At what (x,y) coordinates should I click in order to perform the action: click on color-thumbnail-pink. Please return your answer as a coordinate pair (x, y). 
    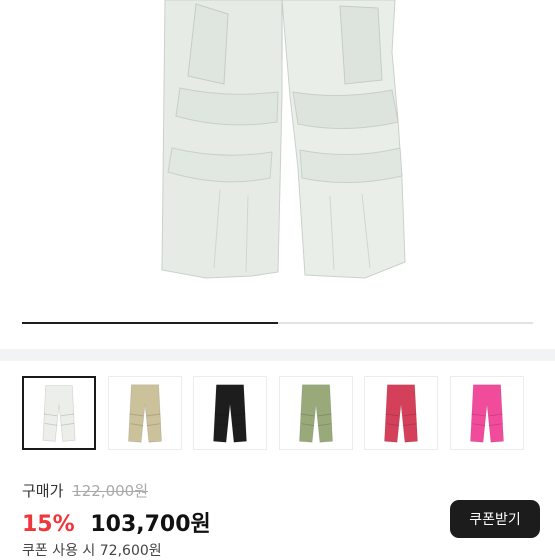
    Looking at the image, I should click on (486, 413).